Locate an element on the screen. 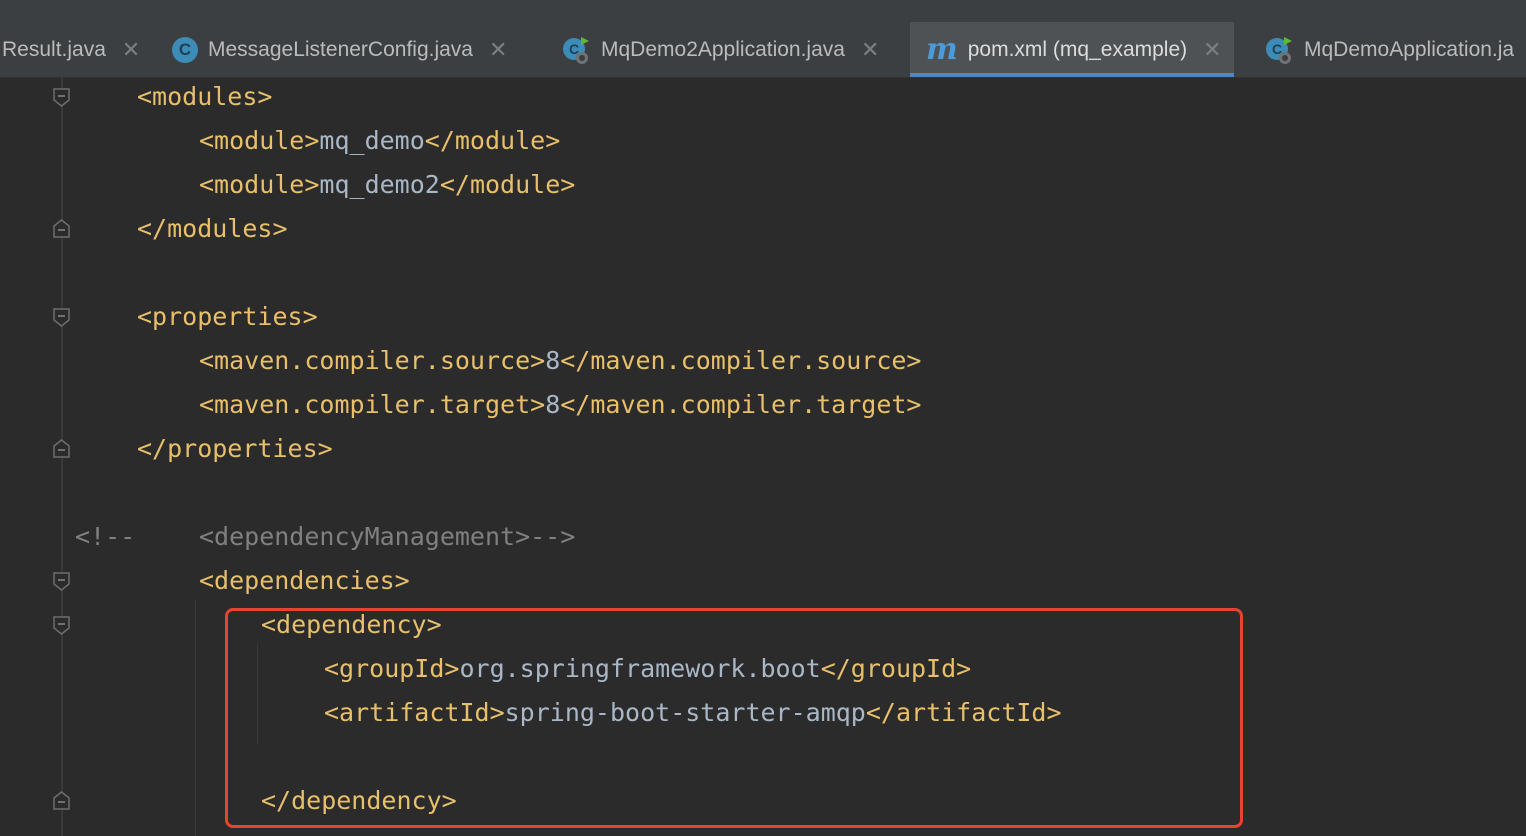  tab-label: MqDemo2Application.java is located at coordinates (723, 49).